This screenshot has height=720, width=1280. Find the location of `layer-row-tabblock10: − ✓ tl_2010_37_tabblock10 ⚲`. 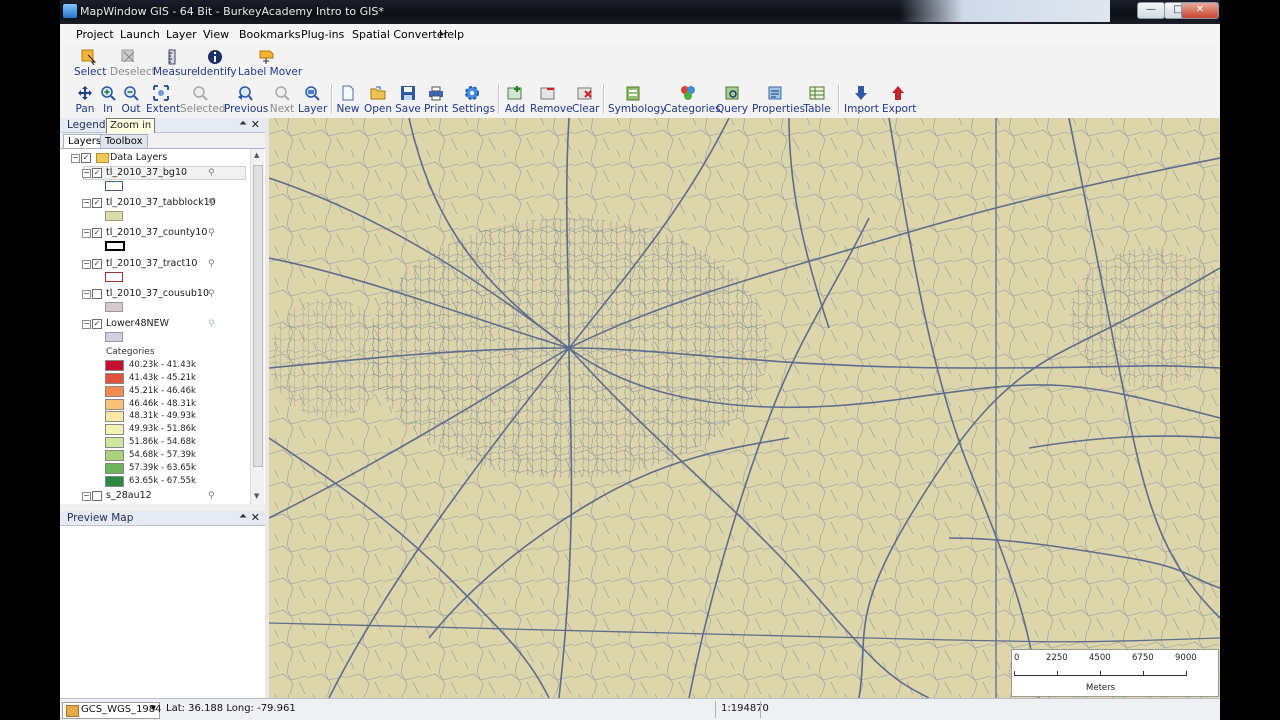

layer-row-tabblock10: − ✓ tl_2010_37_tabblock10 ⚲ is located at coordinates (155, 209).